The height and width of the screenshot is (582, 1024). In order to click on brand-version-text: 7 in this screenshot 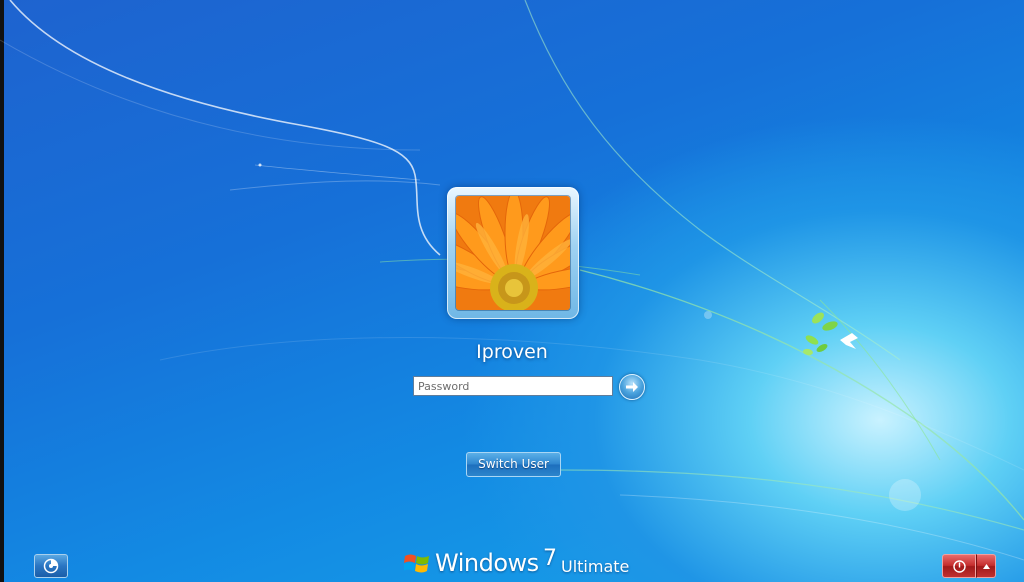, I will do `click(550, 558)`.